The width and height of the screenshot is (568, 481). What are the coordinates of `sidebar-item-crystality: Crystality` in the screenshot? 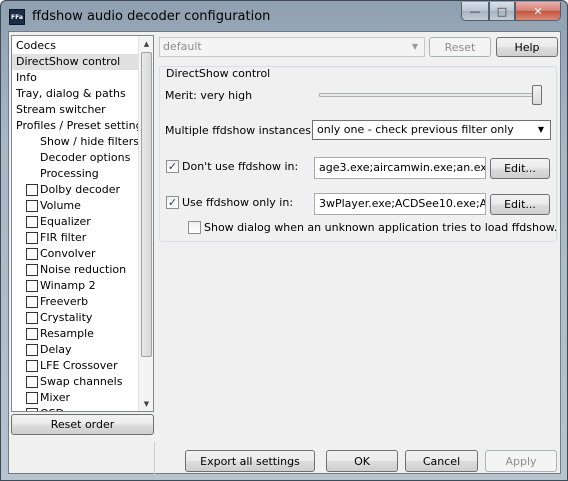 It's located at (75, 318).